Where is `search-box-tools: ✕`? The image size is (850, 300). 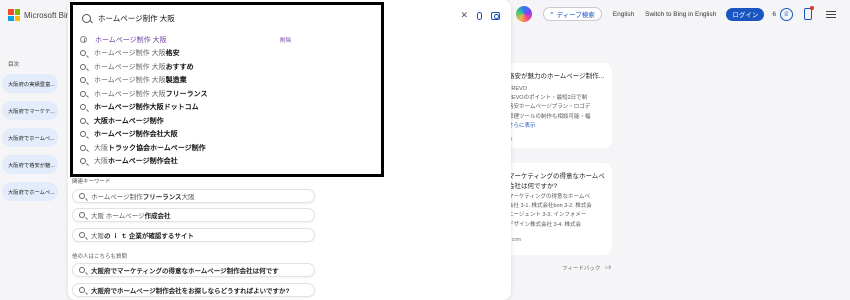
search-box-tools: ✕ is located at coordinates (480, 15).